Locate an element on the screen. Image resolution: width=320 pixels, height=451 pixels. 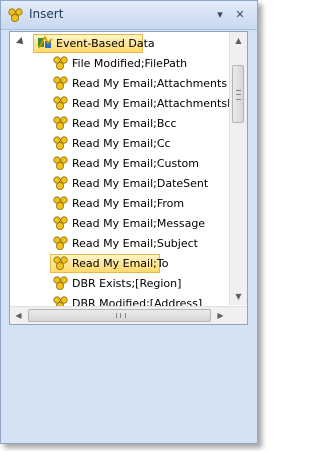
tree-item: Read My Email;To is located at coordinates (140, 263).